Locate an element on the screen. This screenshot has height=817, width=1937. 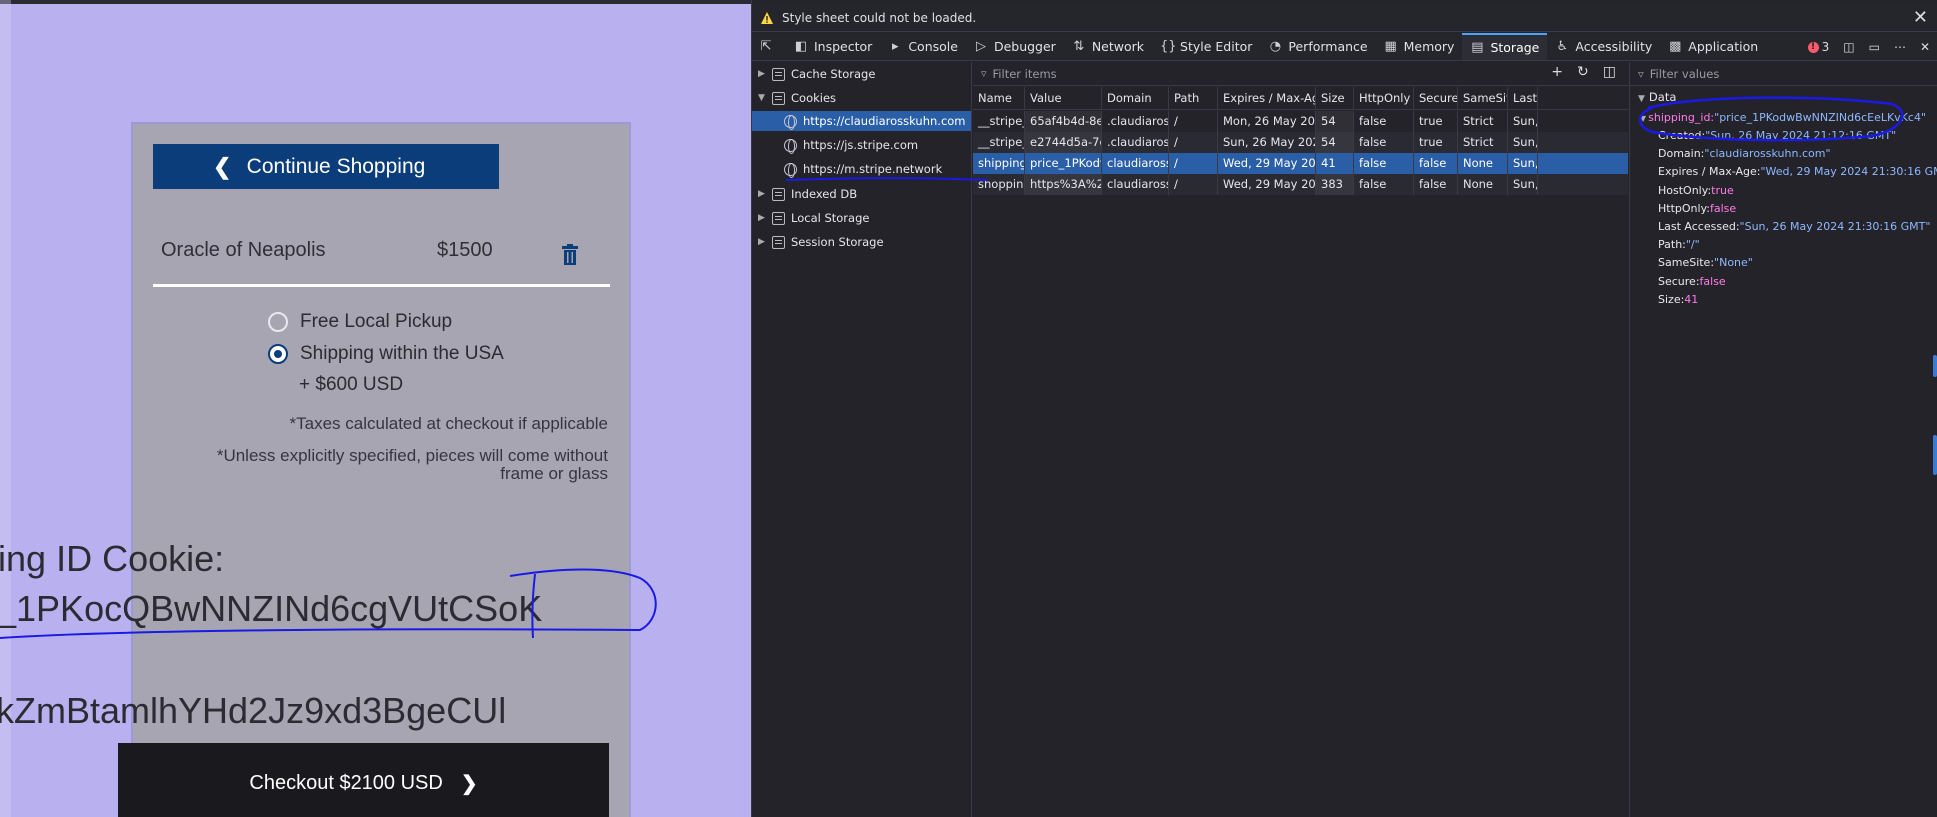
data-field: Domain:"claudiarosskuhn.com" is located at coordinates (1744, 153).